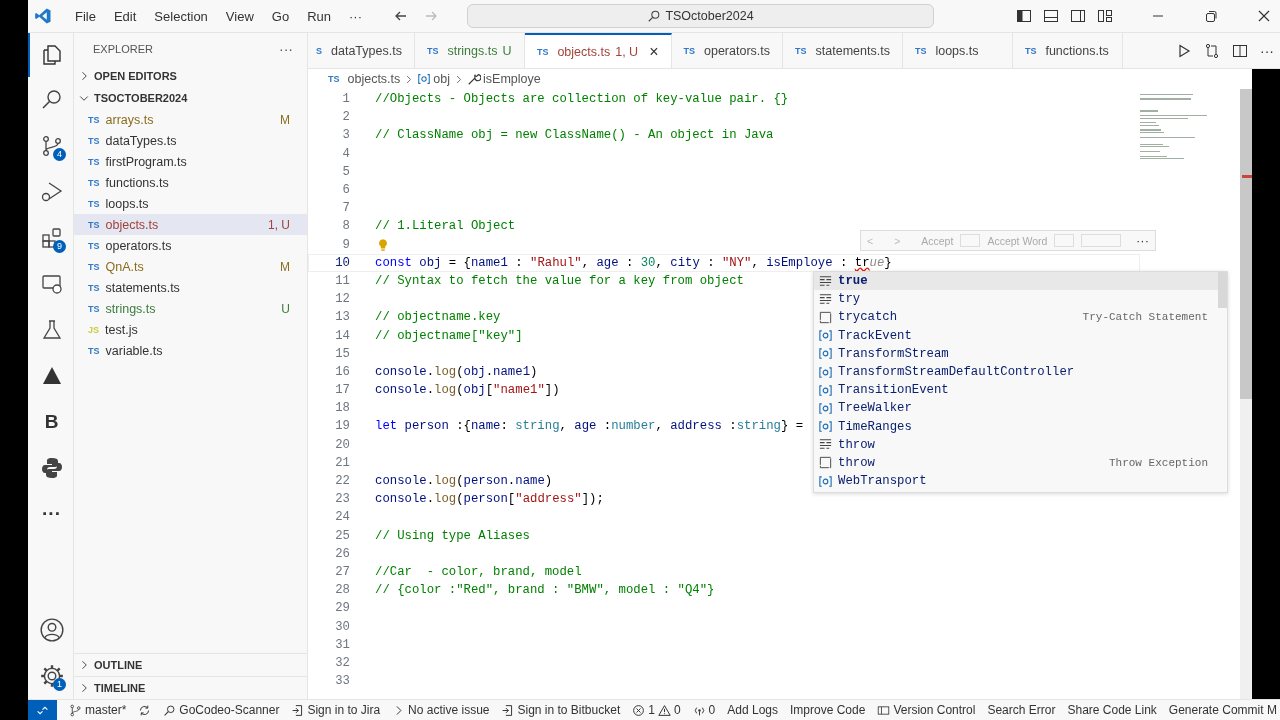 This screenshot has width=1280, height=720. I want to click on suggestion-item: TimeRanges, so click(1016, 426).